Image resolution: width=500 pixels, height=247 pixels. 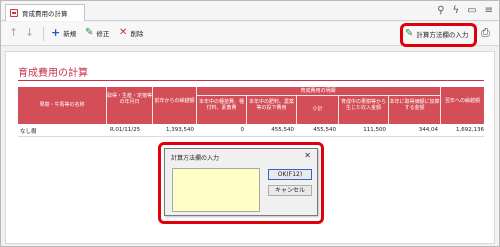 I want to click on arrow-up-icon: ↑, so click(x=14, y=32).